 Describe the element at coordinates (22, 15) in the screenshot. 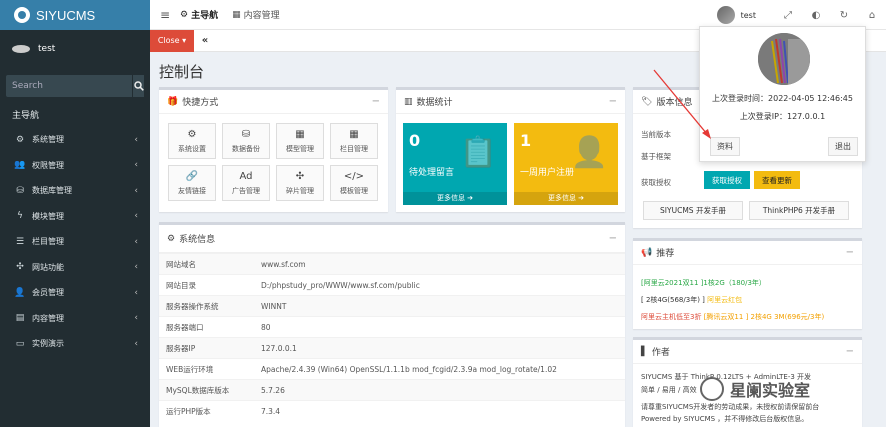

I see `logo-icon` at that location.